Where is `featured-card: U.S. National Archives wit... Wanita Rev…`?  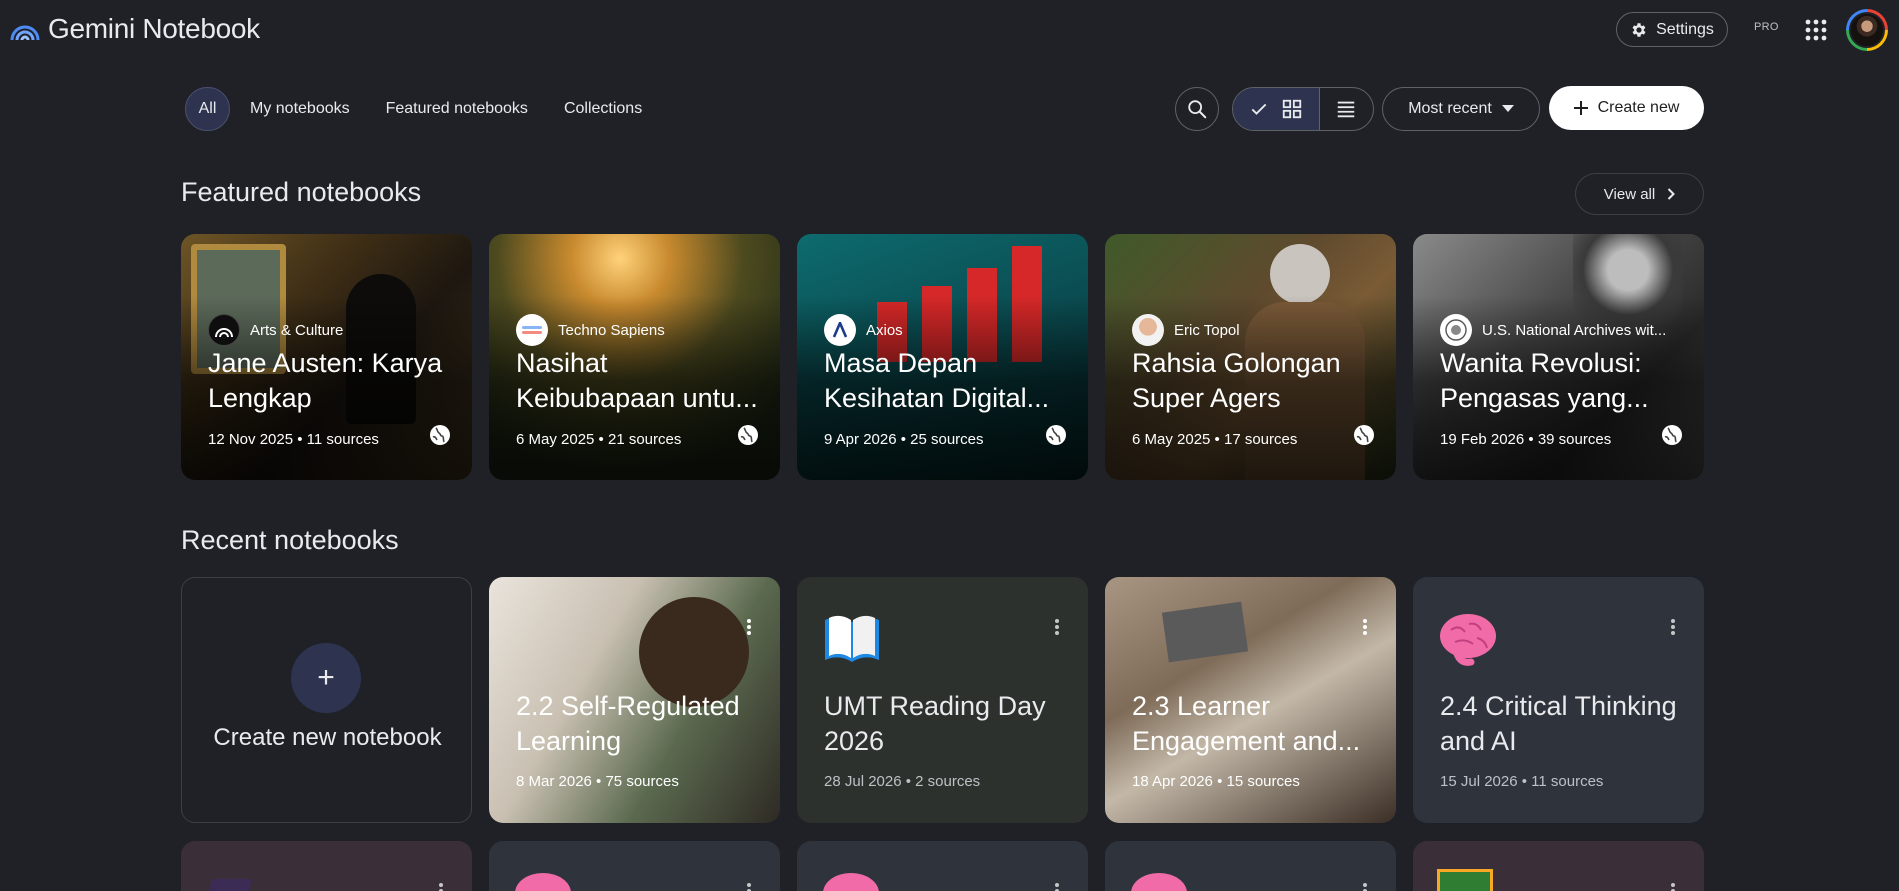 featured-card: U.S. National Archives wit... Wanita Rev… is located at coordinates (1558, 357).